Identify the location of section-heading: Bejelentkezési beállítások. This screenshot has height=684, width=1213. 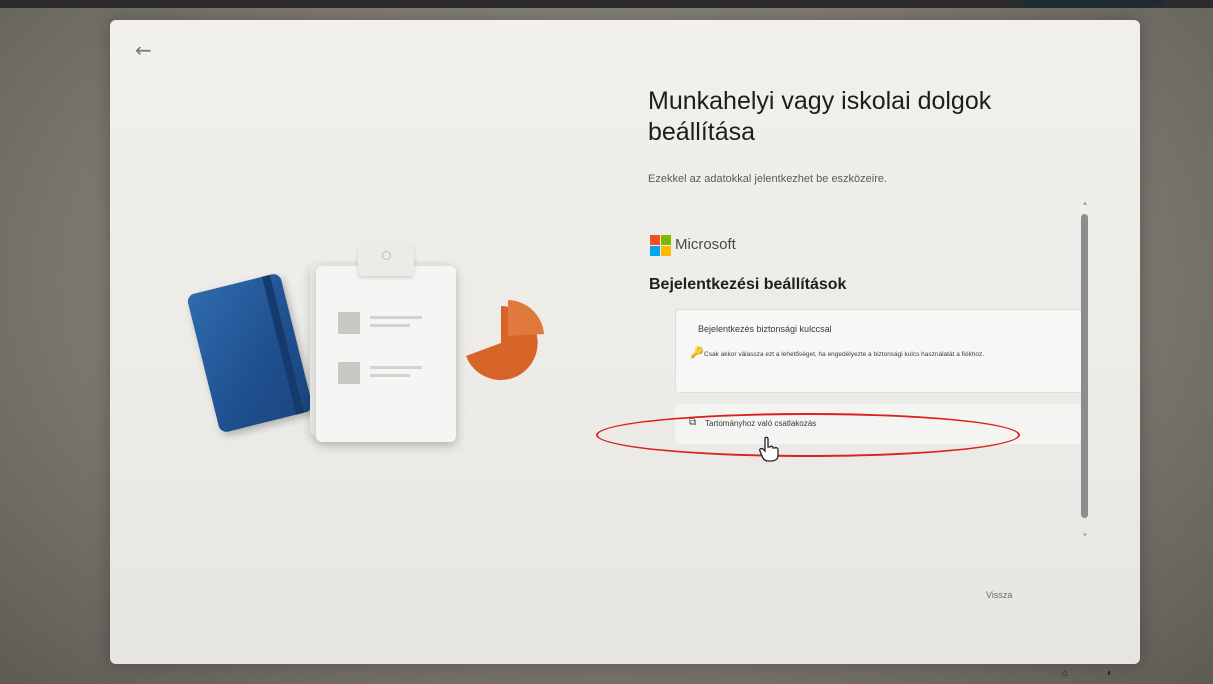
(748, 284).